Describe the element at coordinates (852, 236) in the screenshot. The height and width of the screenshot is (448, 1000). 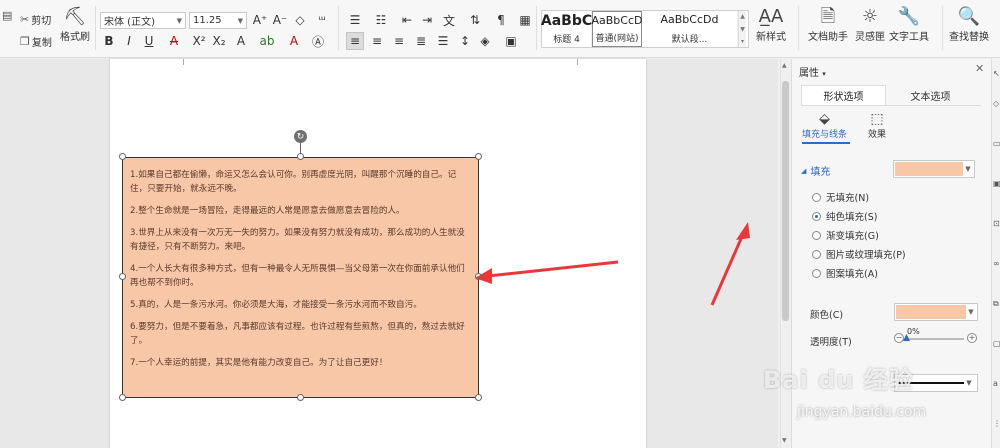
I see `fill-option-label: 渐变填充(G)` at that location.